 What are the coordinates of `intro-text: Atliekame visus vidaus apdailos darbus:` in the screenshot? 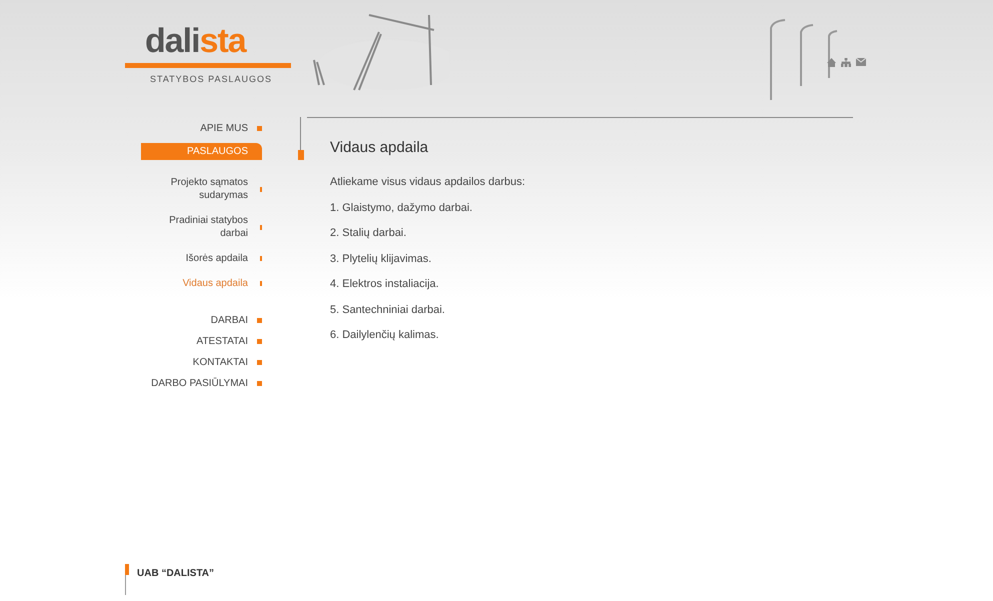 It's located at (428, 182).